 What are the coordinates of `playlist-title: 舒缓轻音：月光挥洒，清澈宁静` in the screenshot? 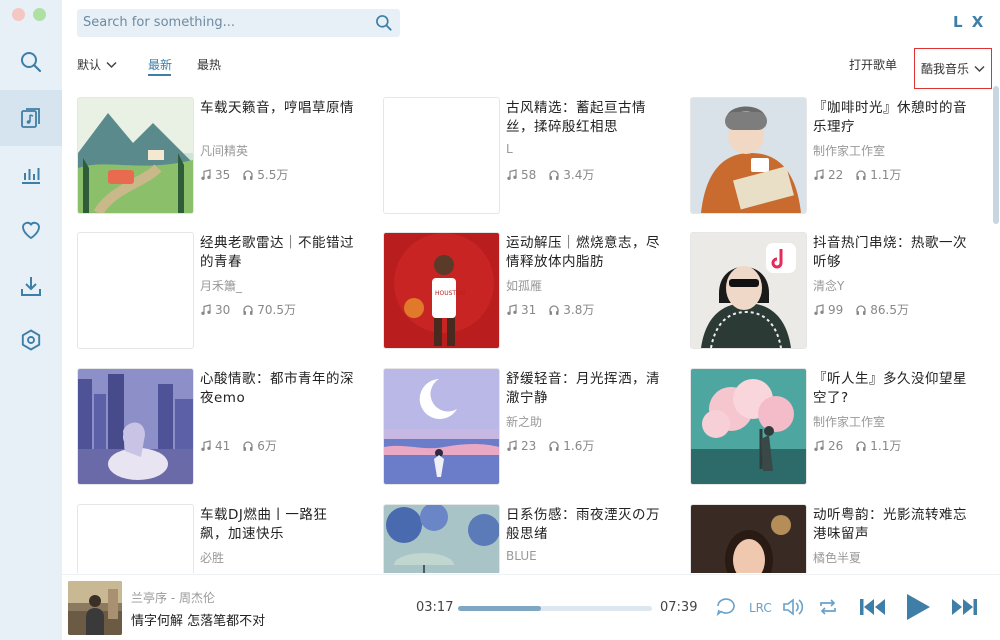 It's located at (583, 389).